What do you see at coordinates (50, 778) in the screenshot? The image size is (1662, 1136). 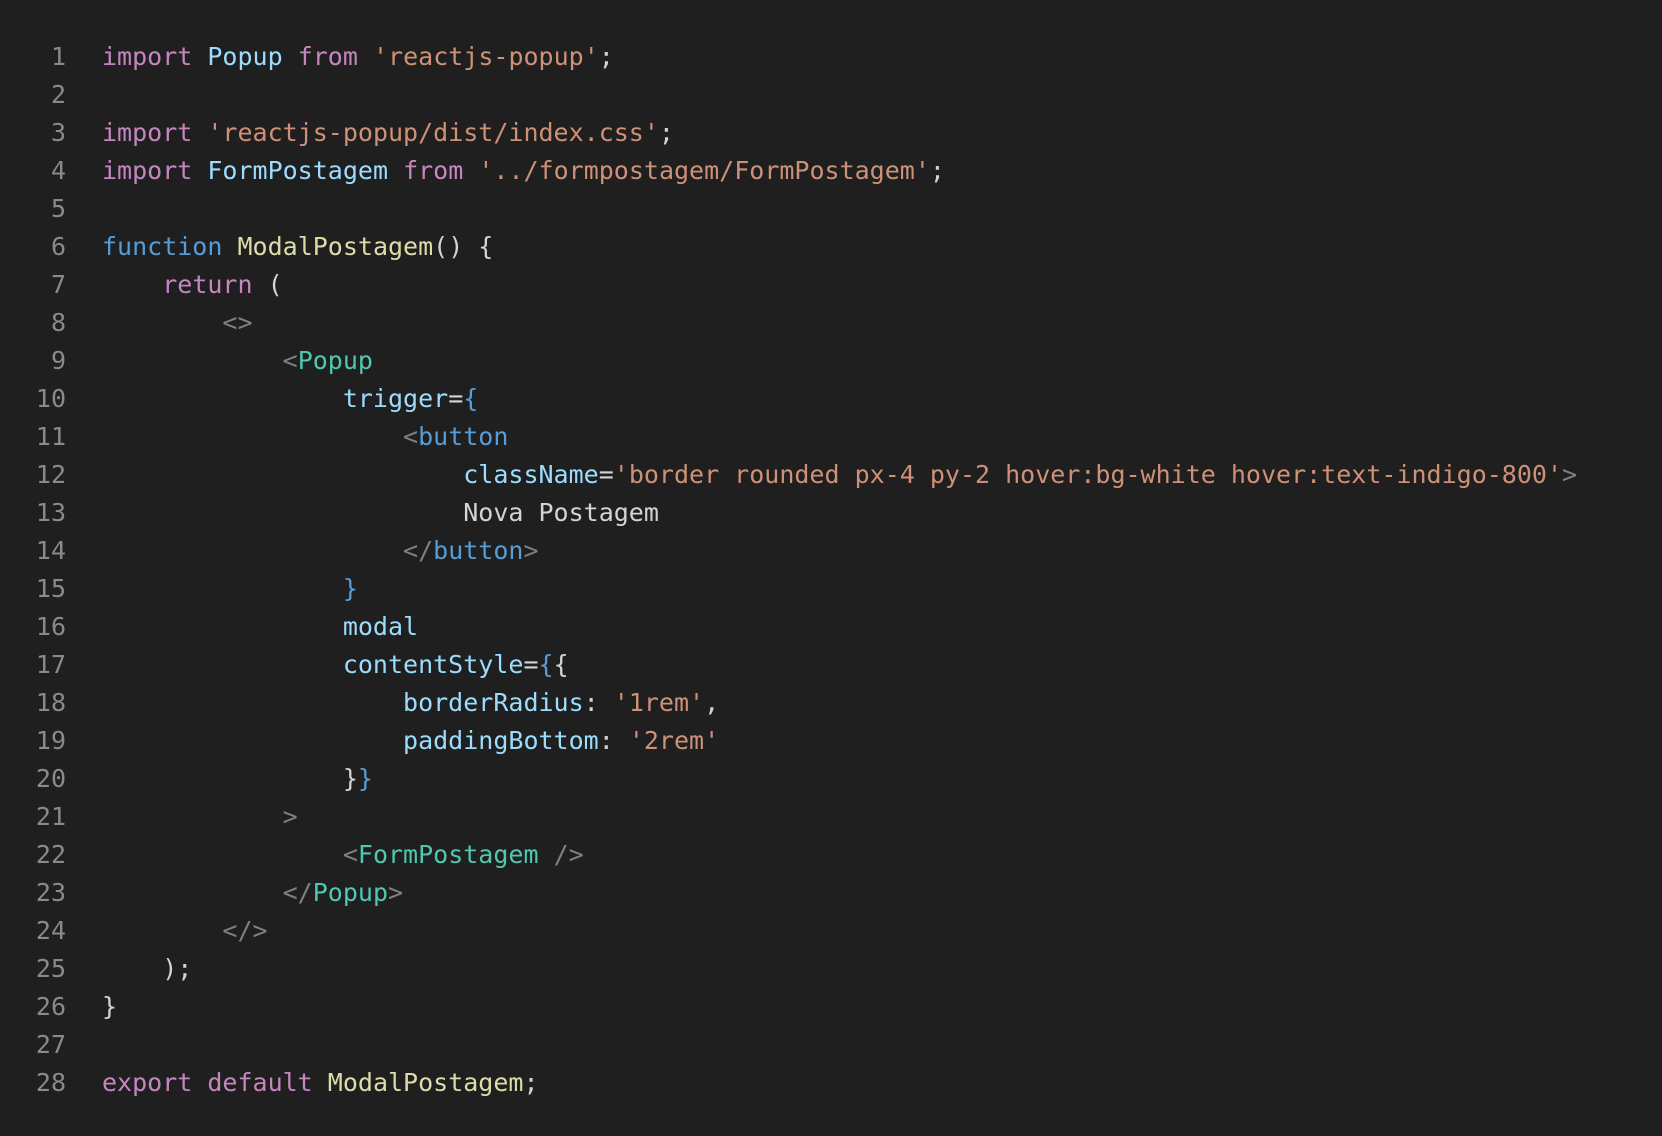 I see `line-number: 20` at bounding box center [50, 778].